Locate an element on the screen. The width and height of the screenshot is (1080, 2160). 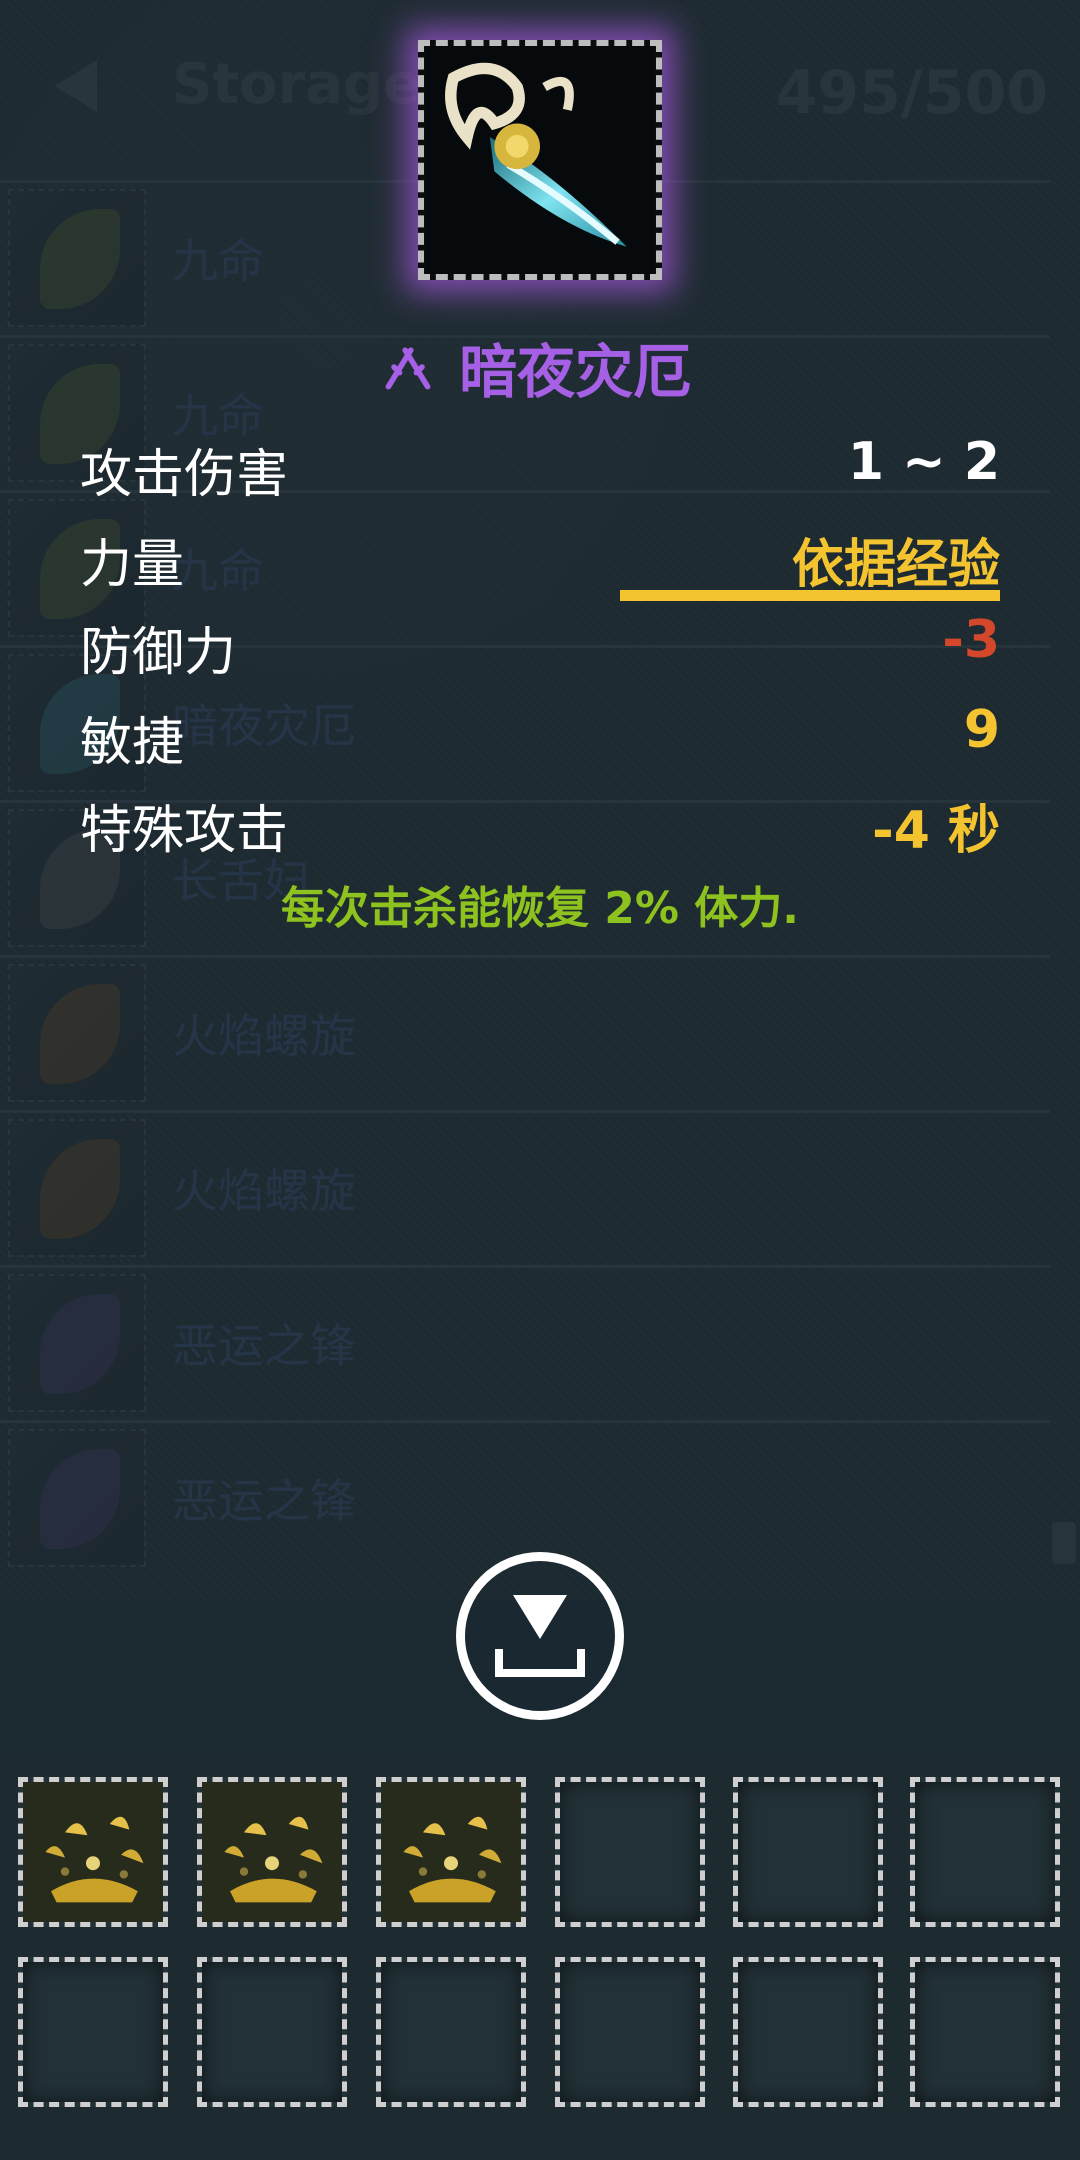
download-icon is located at coordinates (540, 1617).